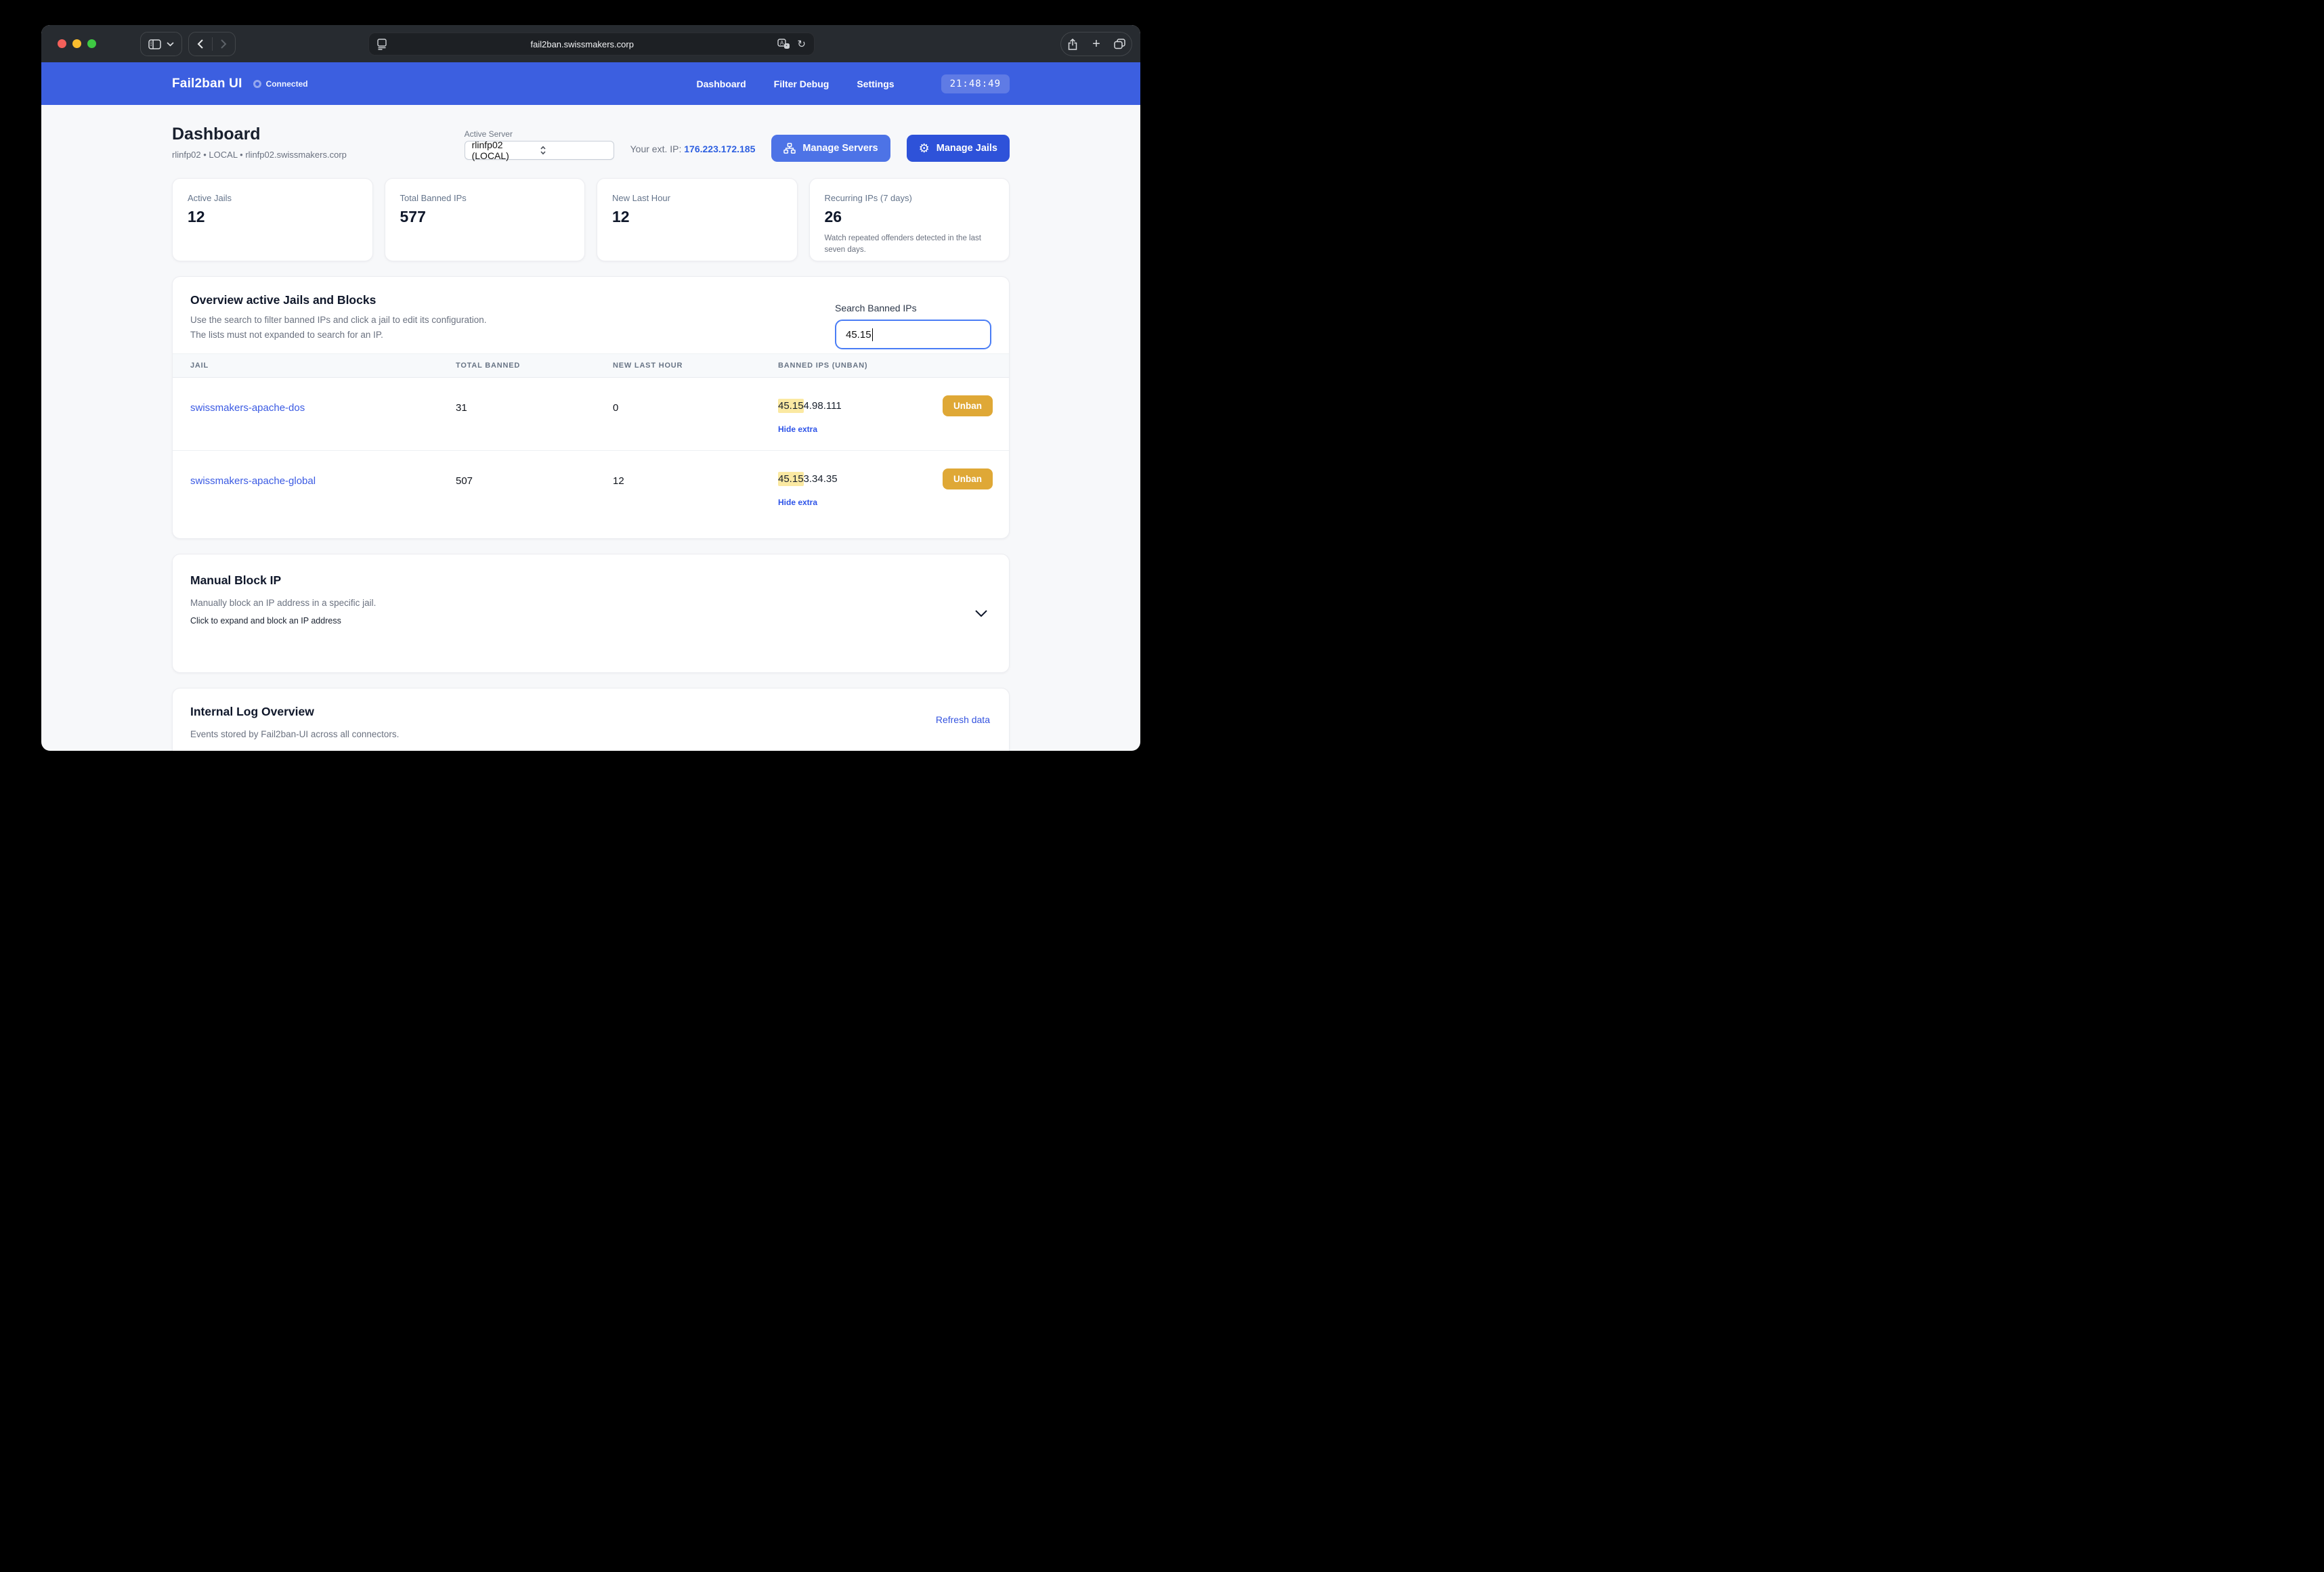  I want to click on svg-text: A, so click(782, 43).